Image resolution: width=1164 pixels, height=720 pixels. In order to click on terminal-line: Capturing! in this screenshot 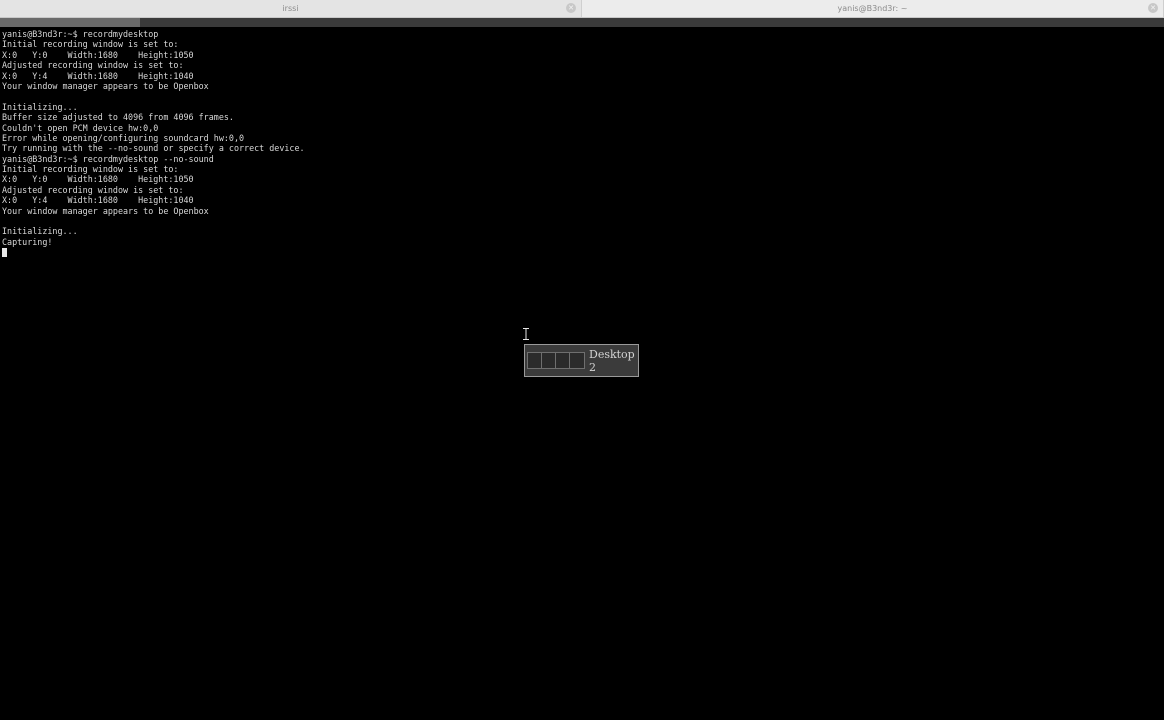, I will do `click(27, 241)`.